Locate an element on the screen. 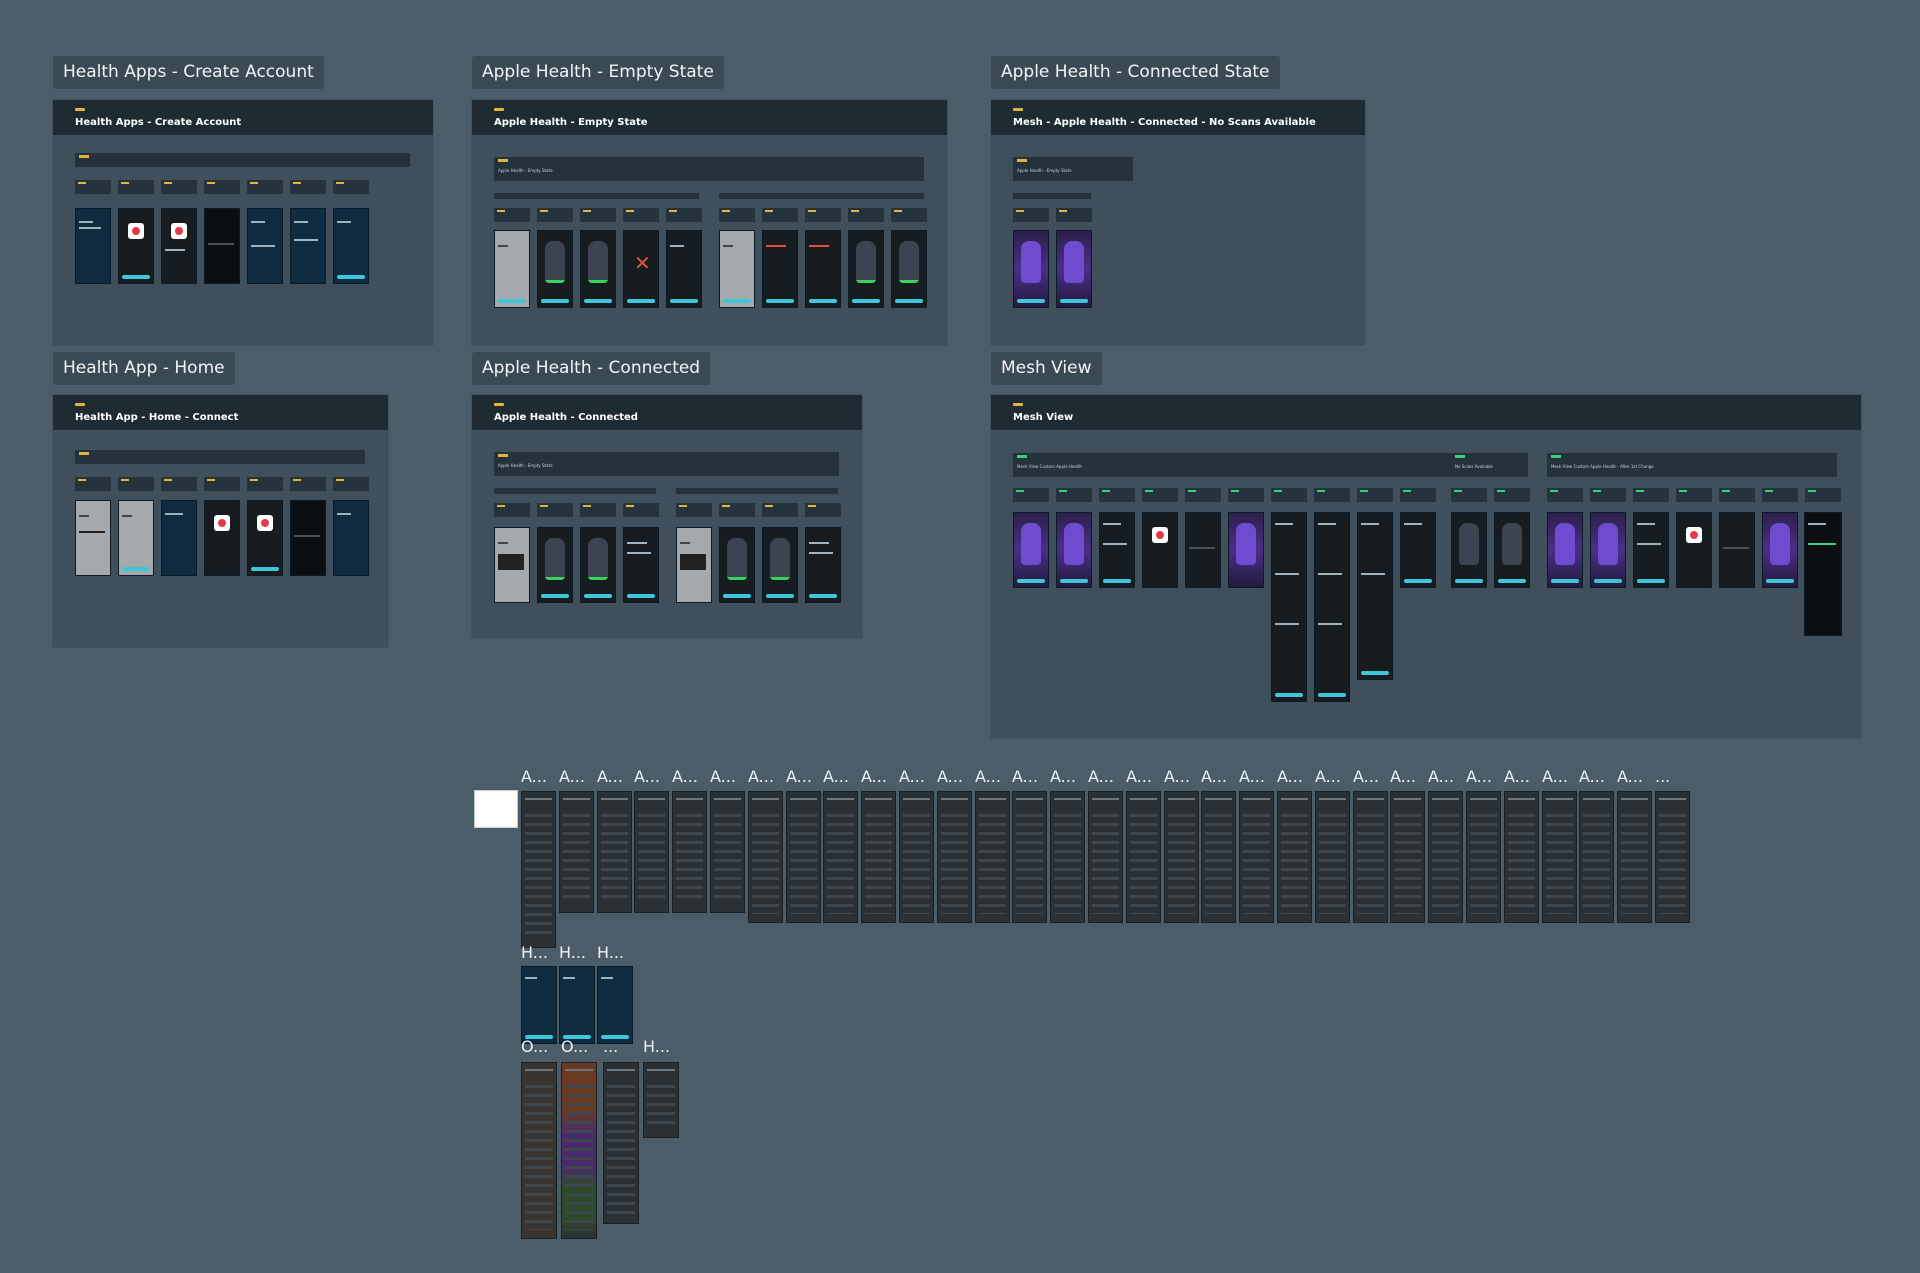 The width and height of the screenshot is (1920, 1273). section-tag-connected: Apple Health - Connected is located at coordinates (591, 368).